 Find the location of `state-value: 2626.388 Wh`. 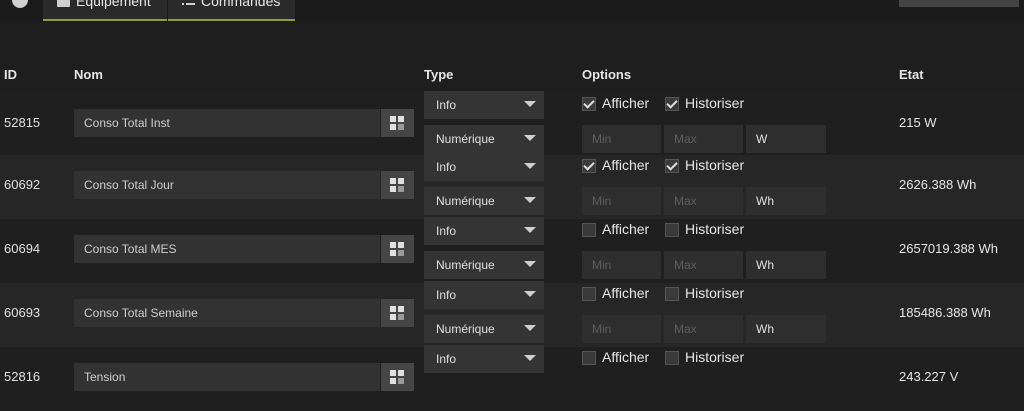

state-value: 2626.388 Wh is located at coordinates (937, 184).